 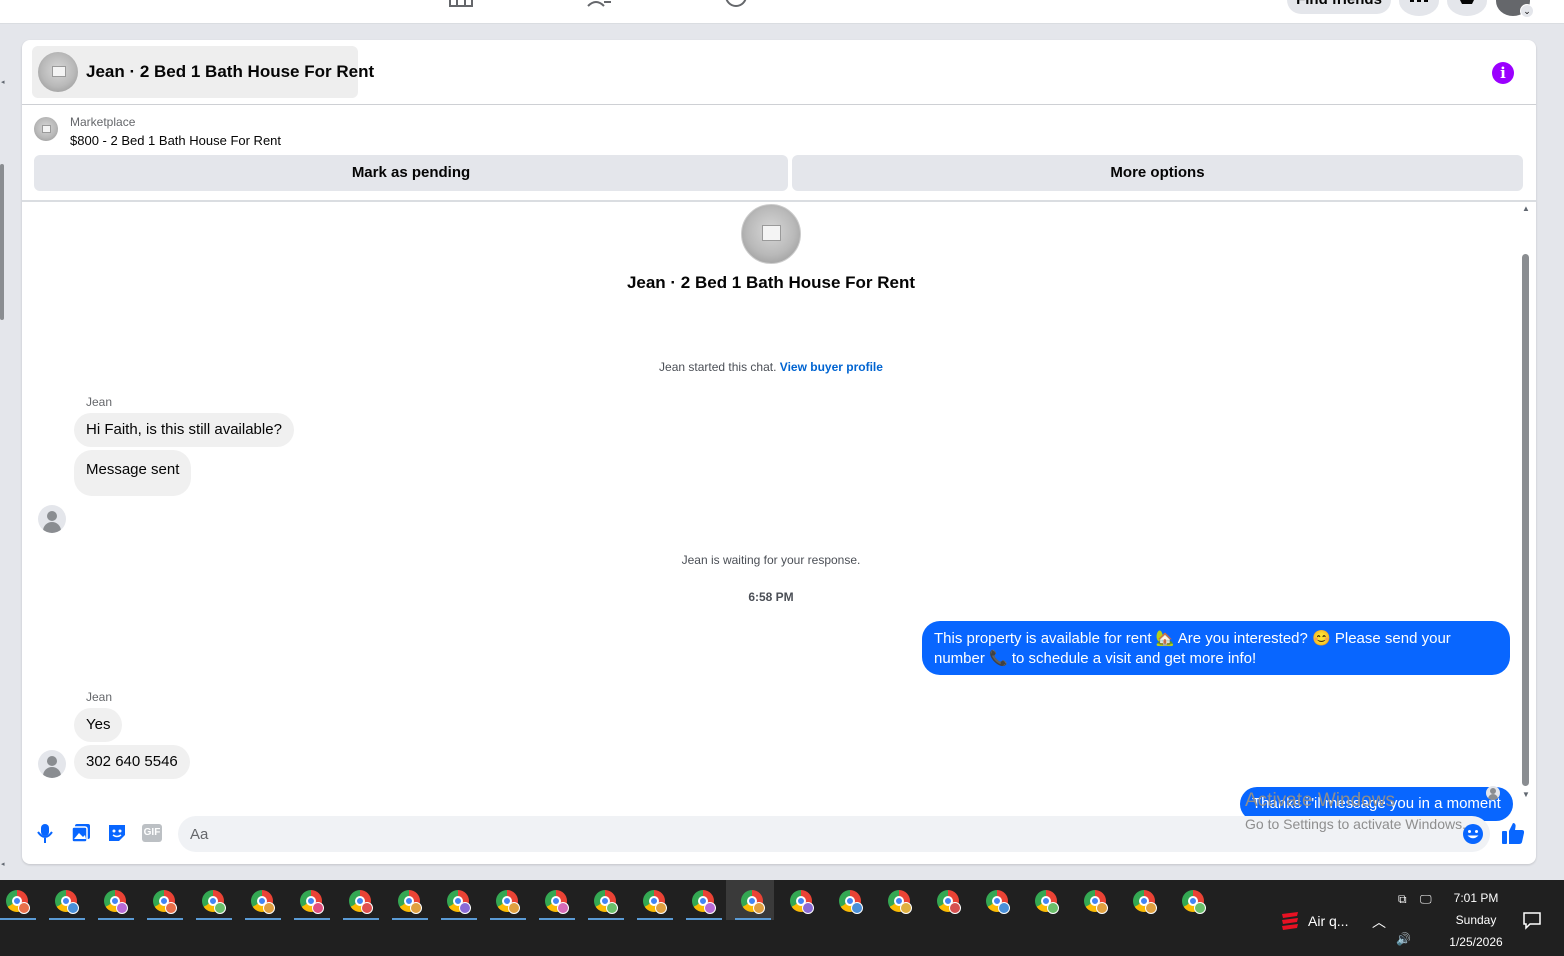 I want to click on mark-as-pending-button: Mark as pending, so click(x=411, y=173).